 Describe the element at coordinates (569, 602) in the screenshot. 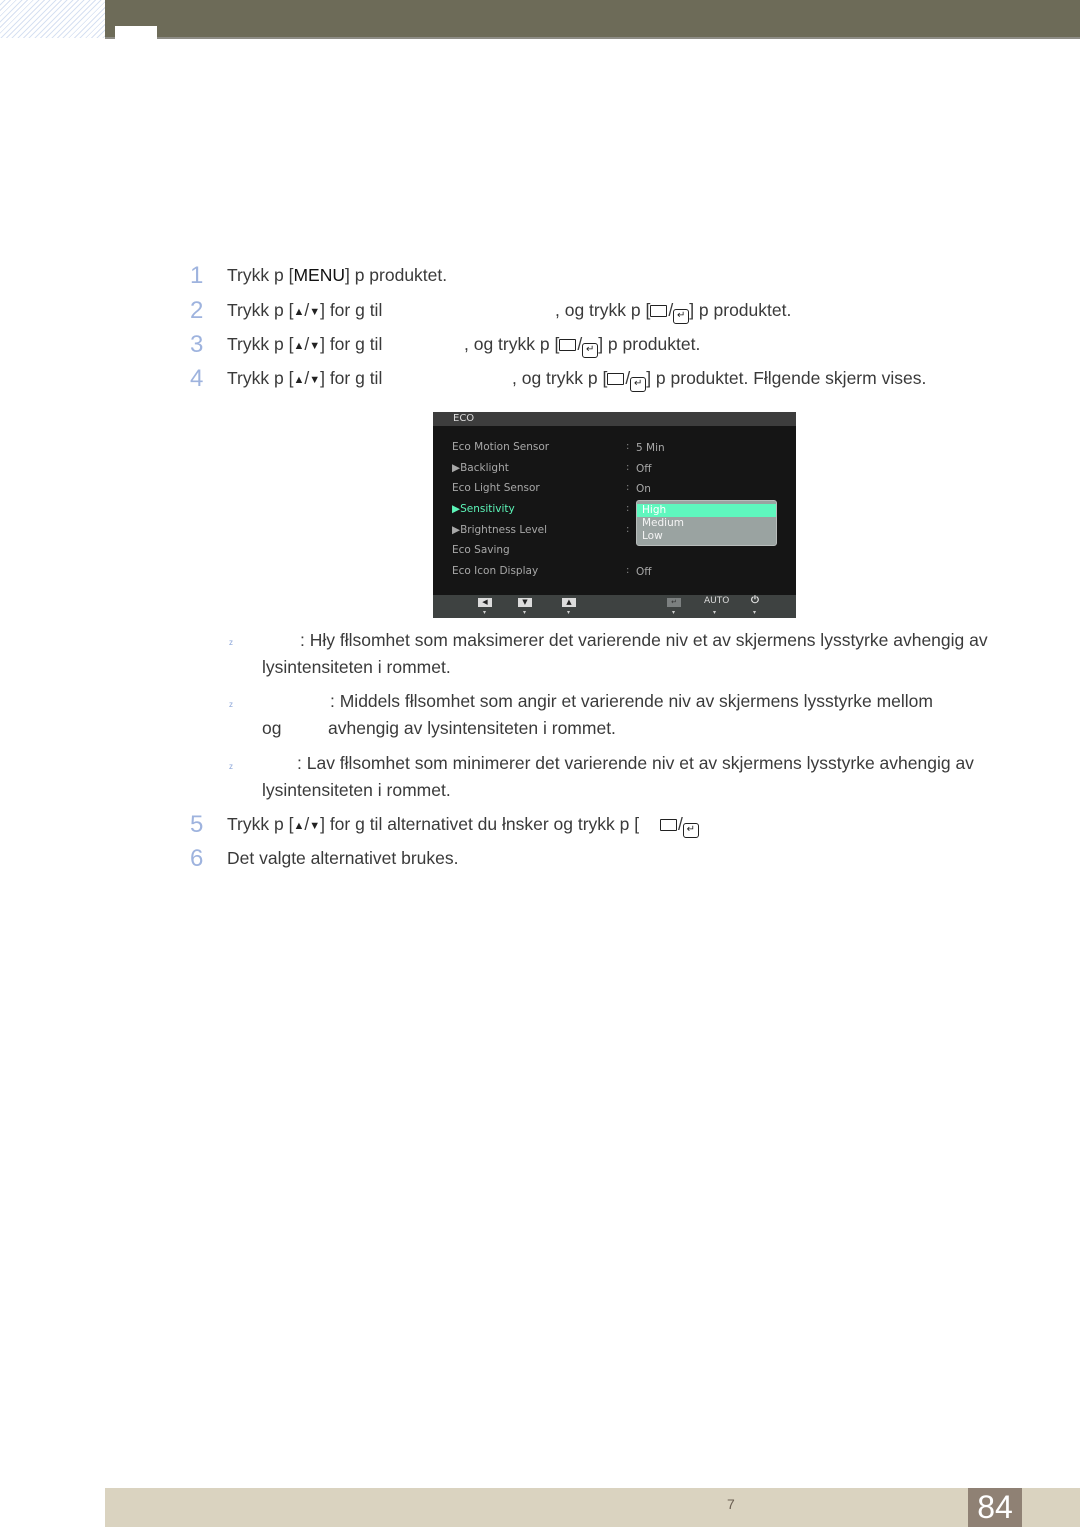

I see `up-key-icon: ▲` at that location.